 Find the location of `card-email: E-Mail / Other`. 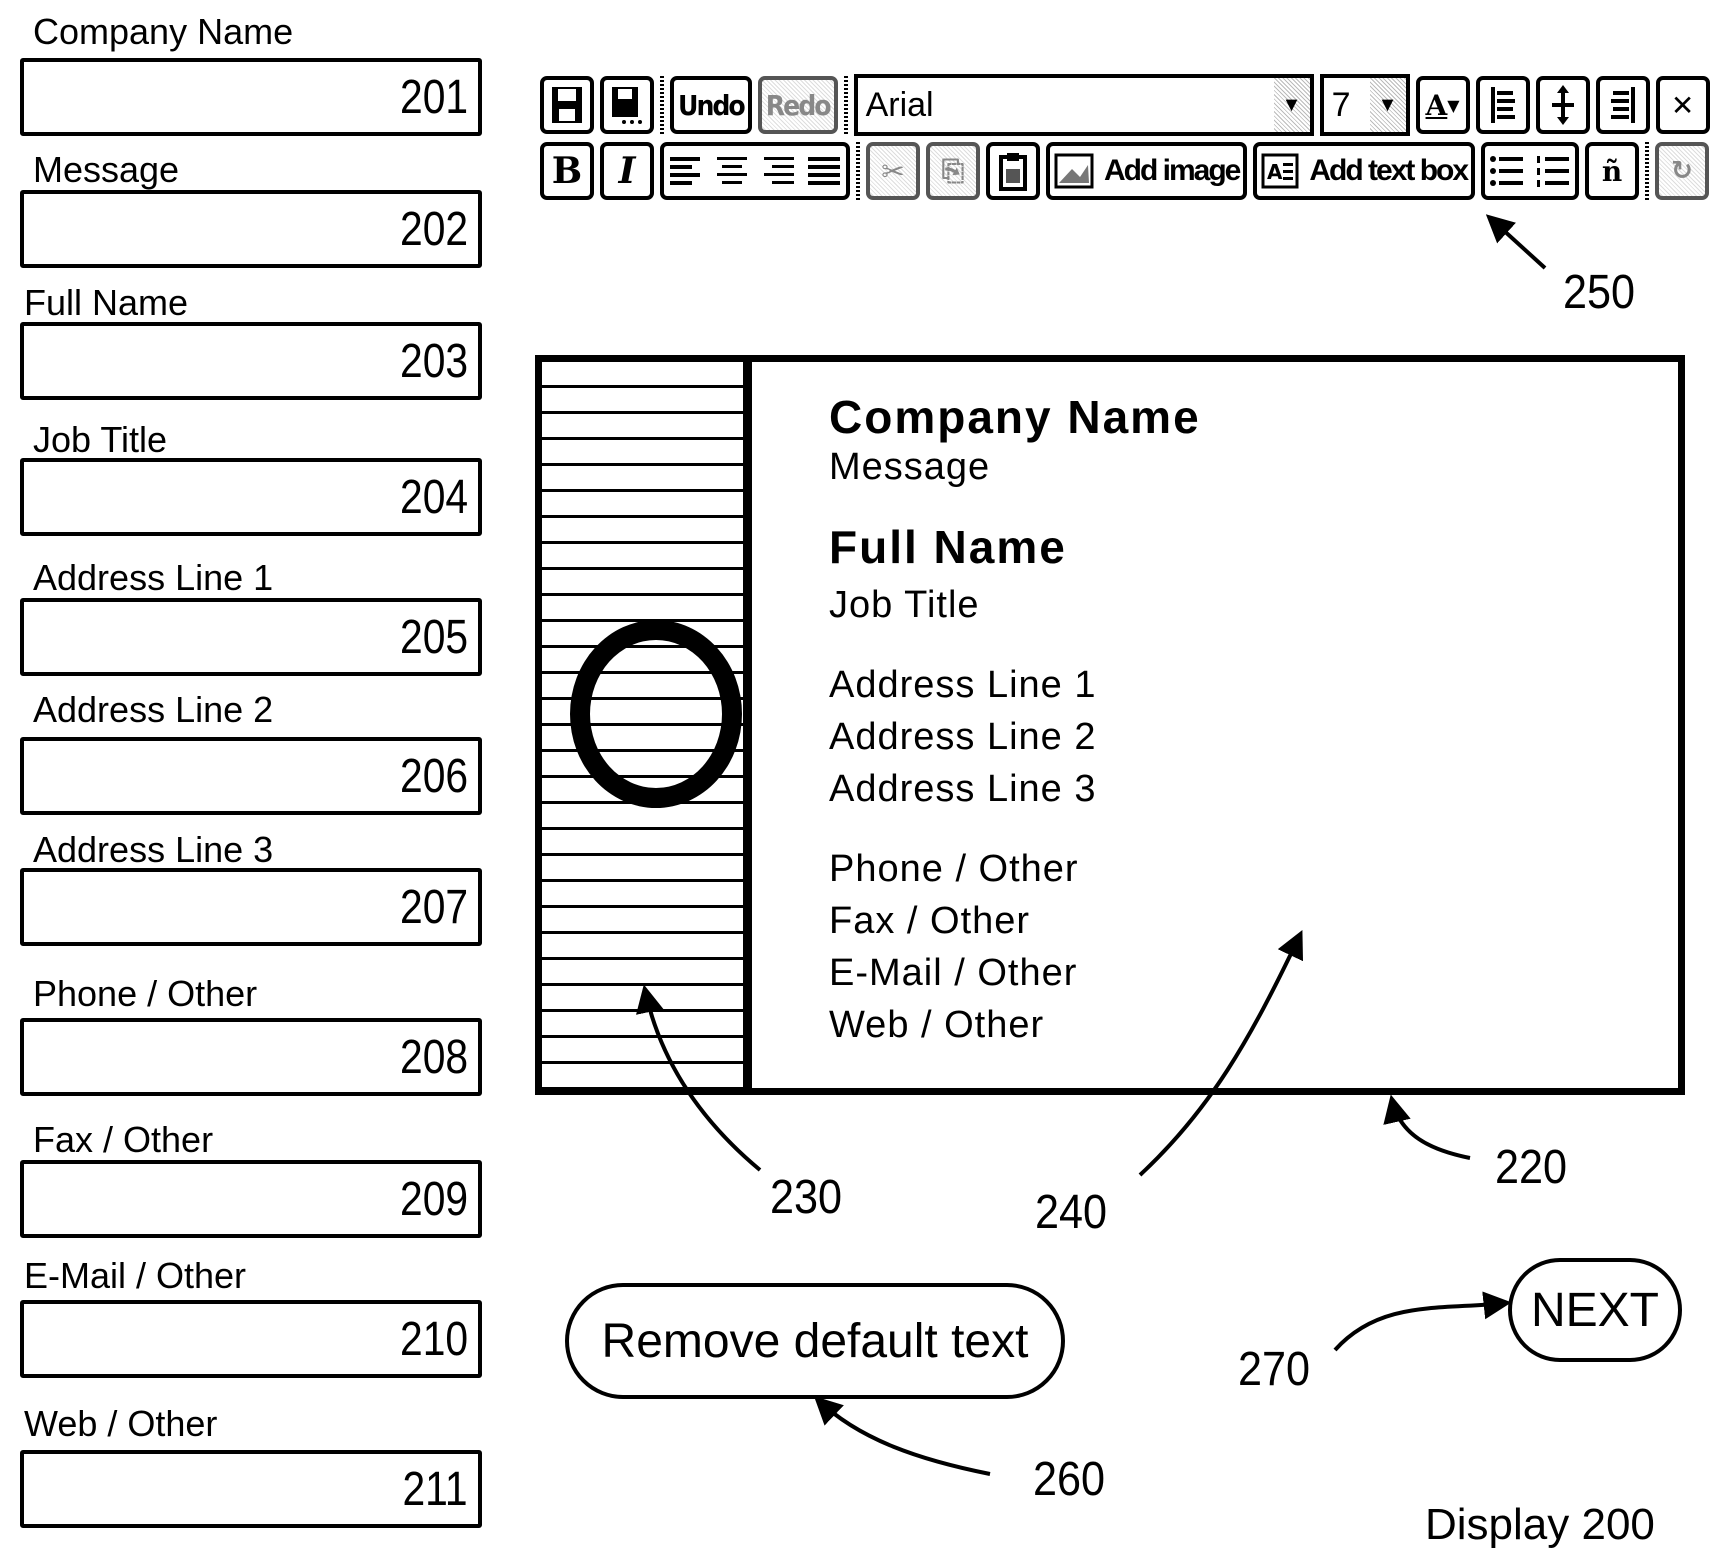

card-email: E-Mail / Other is located at coordinates (1015, 973).